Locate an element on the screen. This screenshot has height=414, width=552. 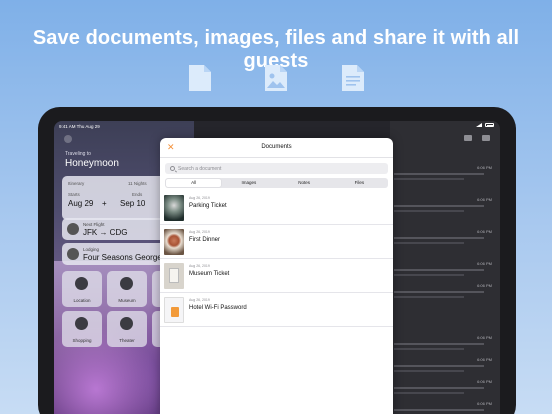
status-time: 9:41 AM Thu Aug 29 is located at coordinates (79, 126).